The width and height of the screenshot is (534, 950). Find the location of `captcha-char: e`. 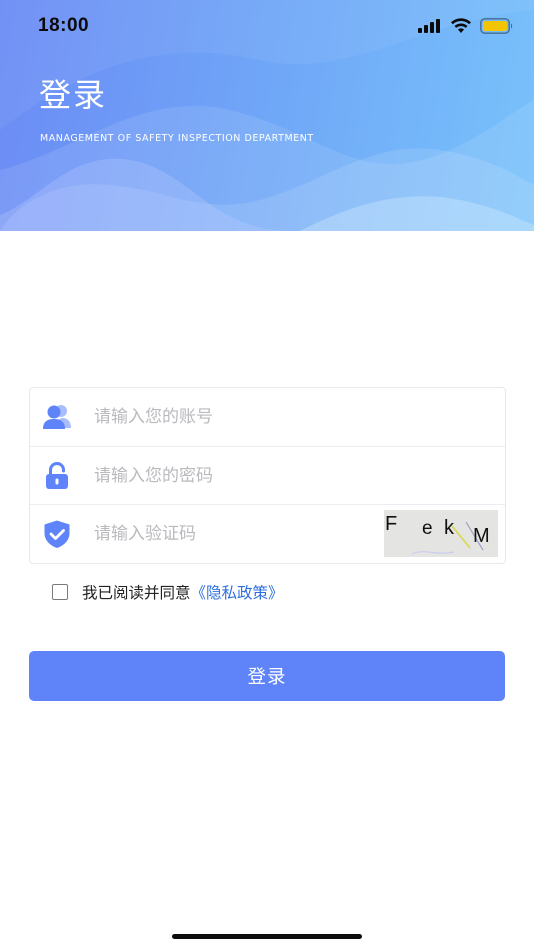

captcha-char: e is located at coordinates (427, 528).